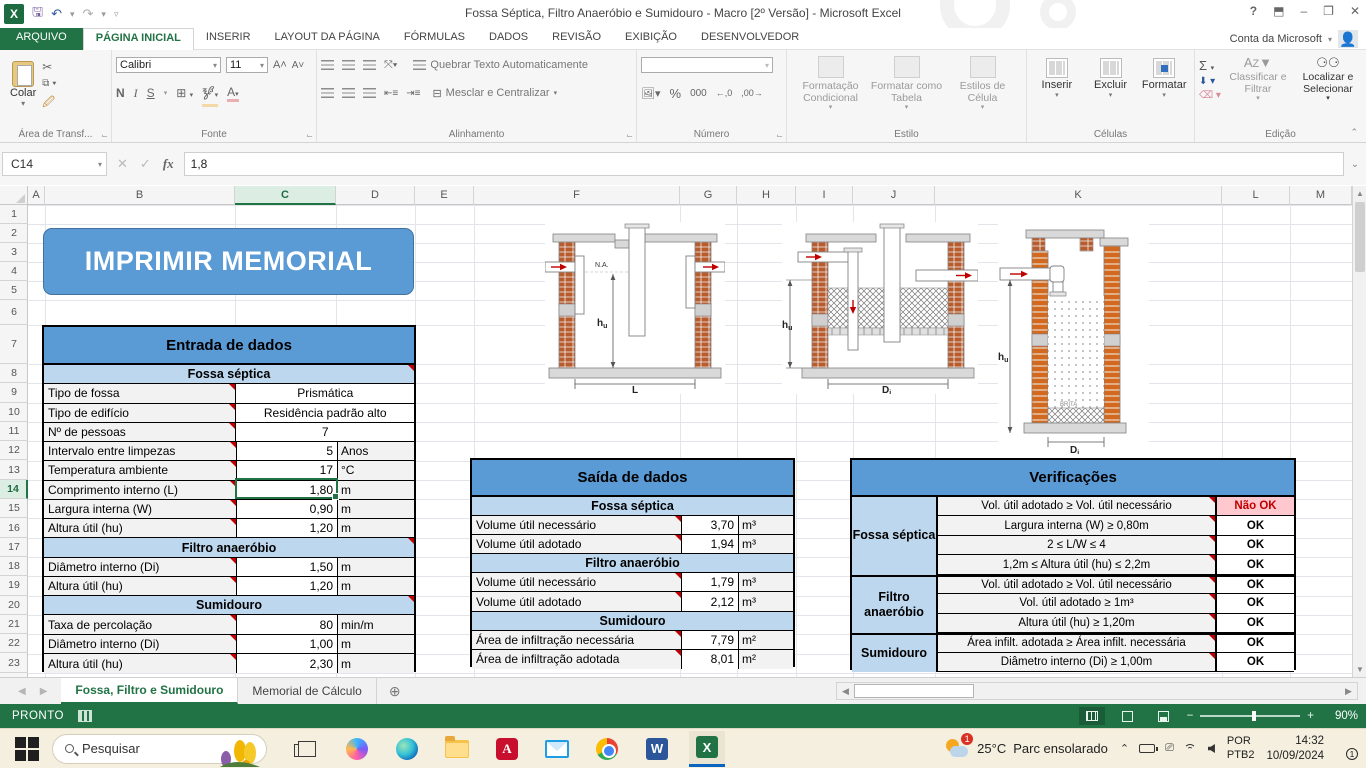  Describe the element at coordinates (138, 39) in the screenshot. I see `ribbon-tab-página-inicial: PÁGINA INICIAL` at that location.